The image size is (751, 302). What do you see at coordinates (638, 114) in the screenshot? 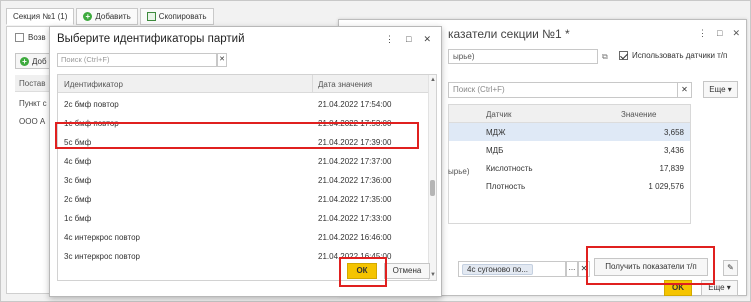
I see `value-column-header: Значение` at bounding box center [638, 114].